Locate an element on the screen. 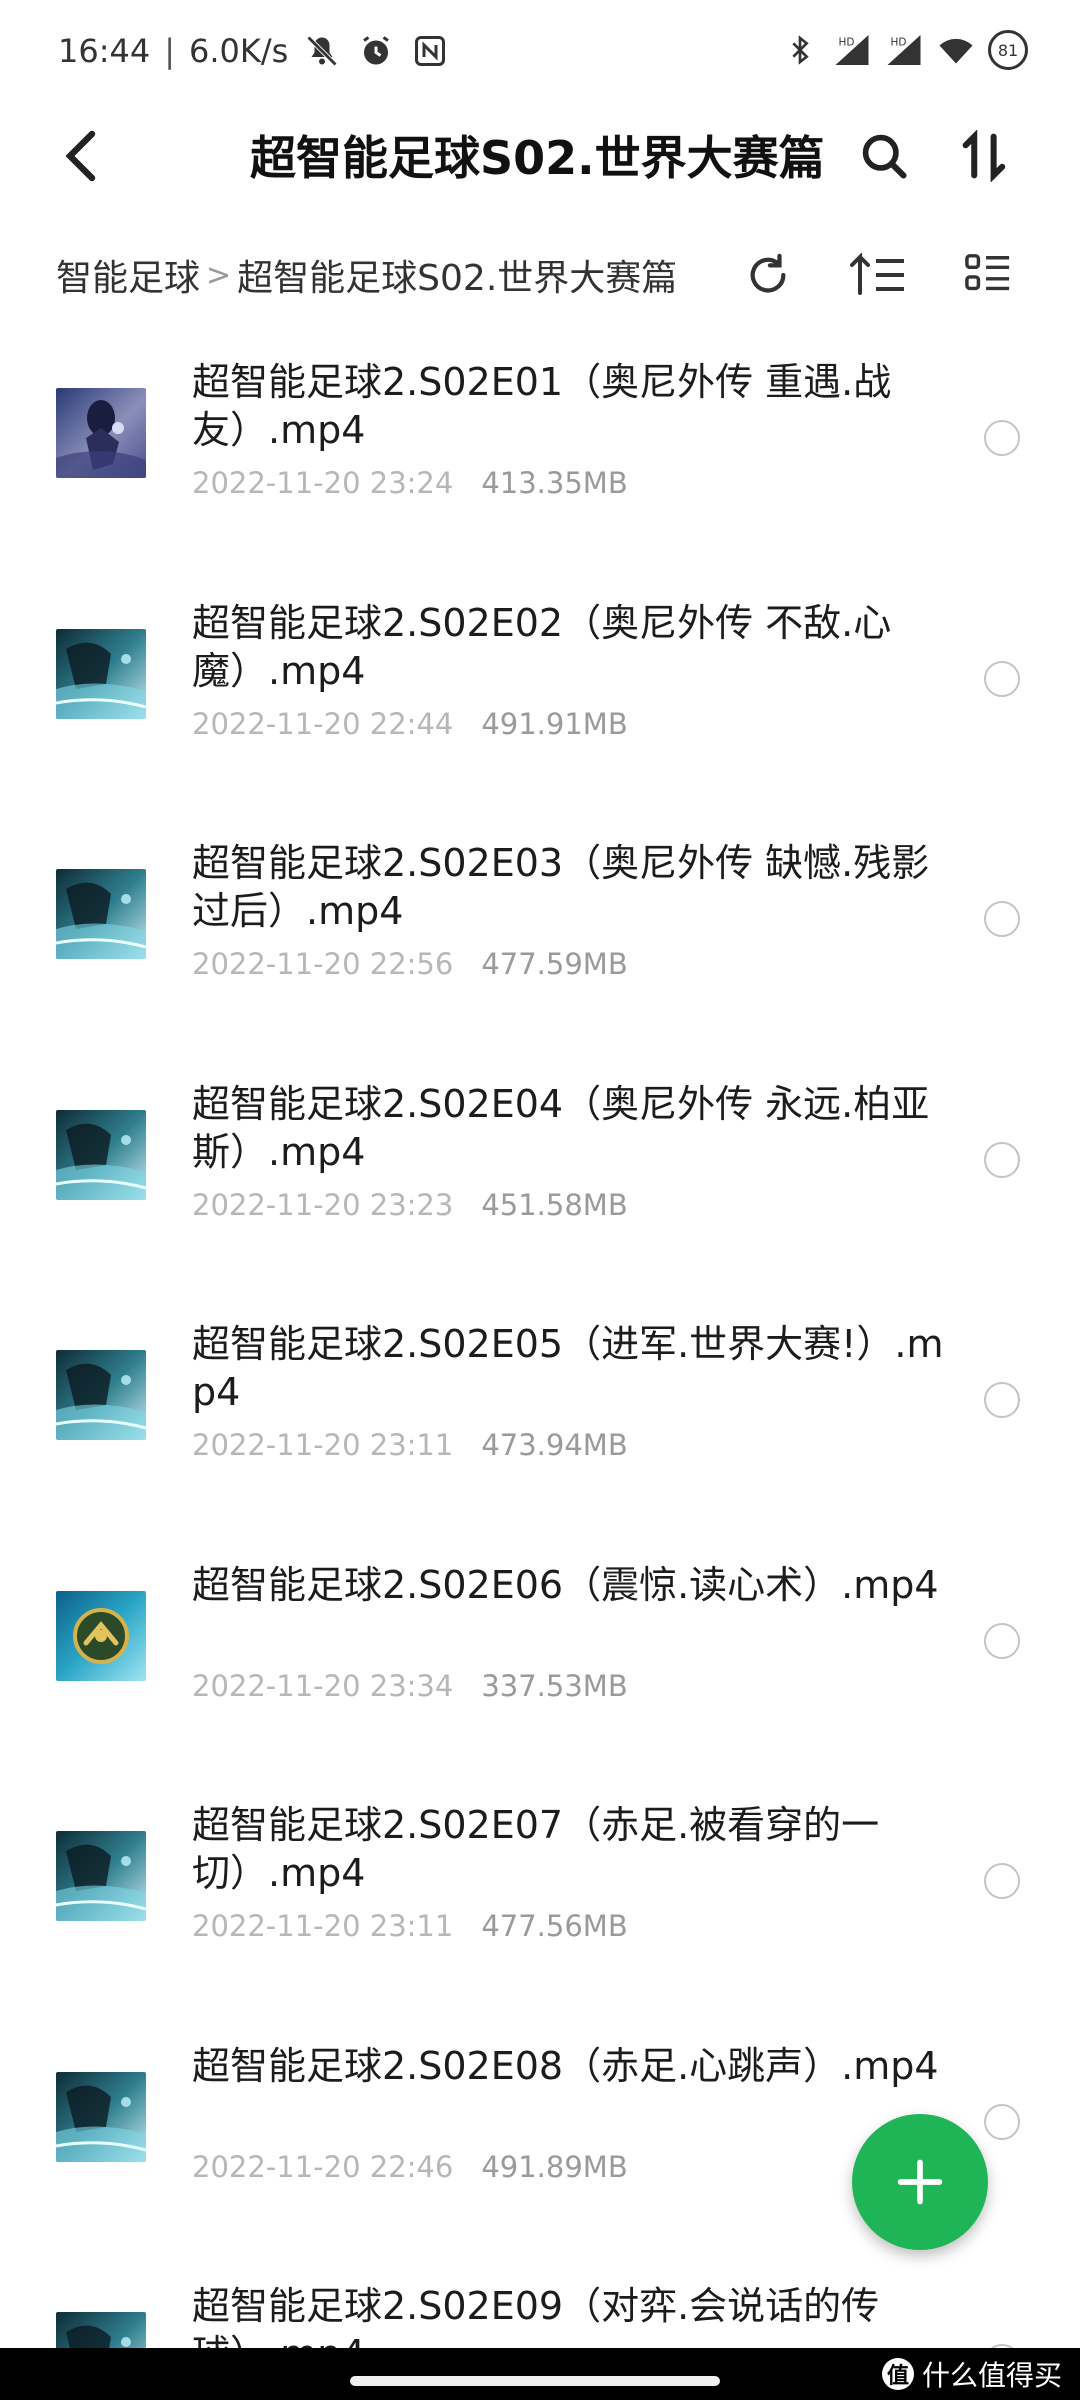  watermark: 值 什么值得买 is located at coordinates (971, 2374).